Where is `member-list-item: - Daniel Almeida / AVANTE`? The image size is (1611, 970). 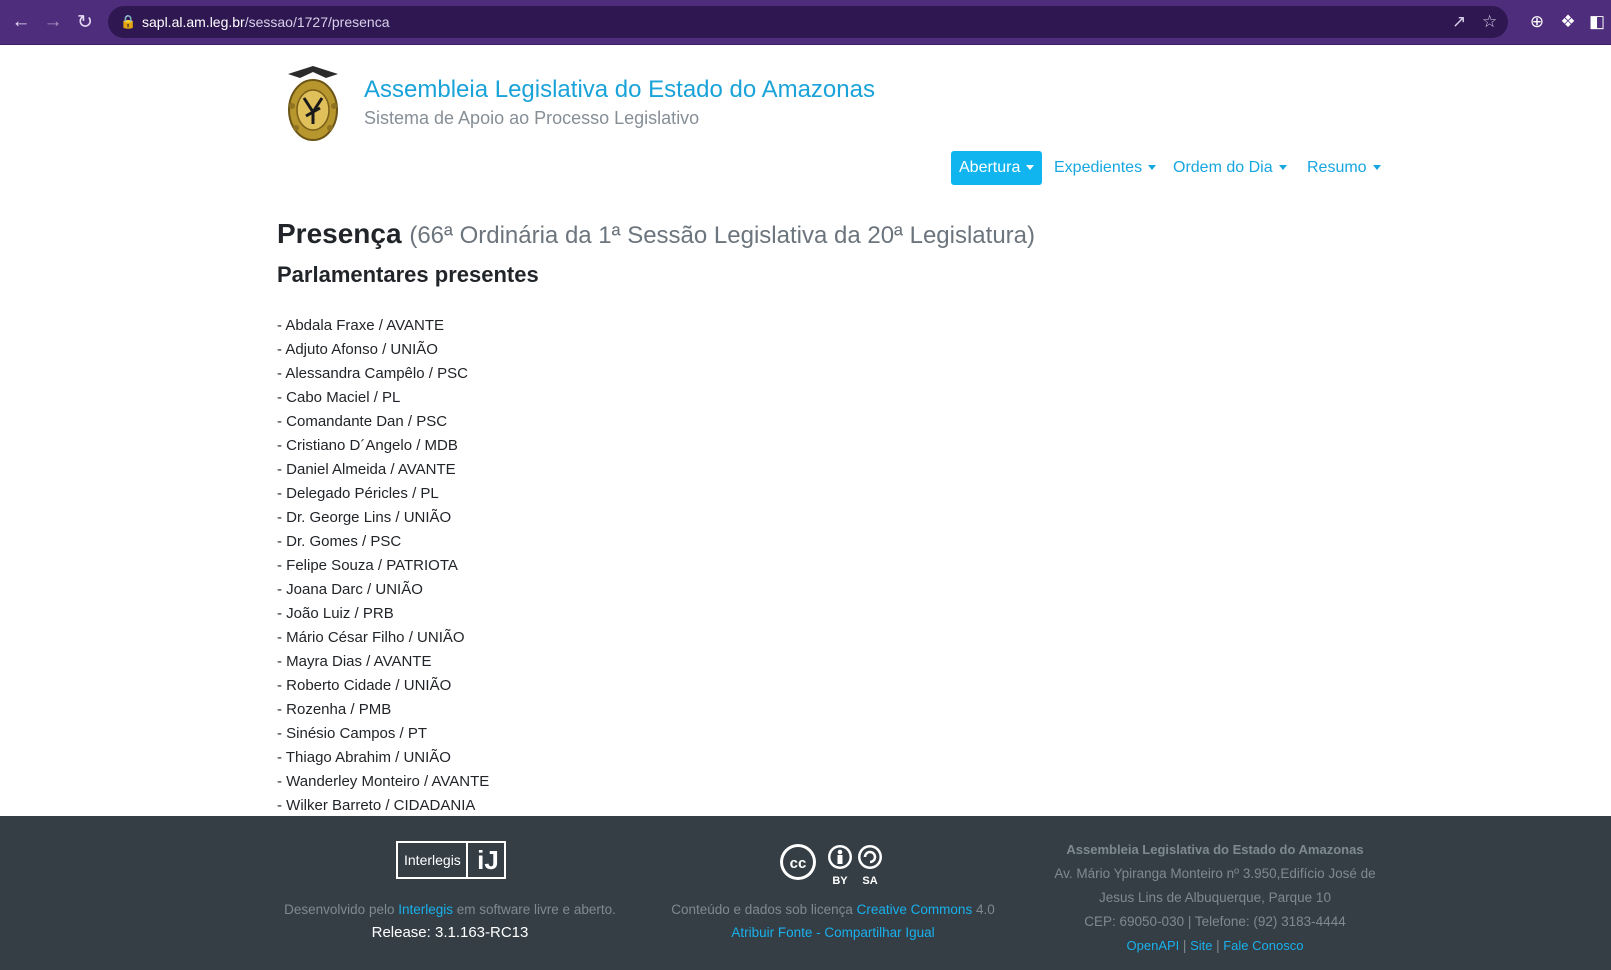
member-list-item: - Daniel Almeida / AVANTE is located at coordinates (366, 469).